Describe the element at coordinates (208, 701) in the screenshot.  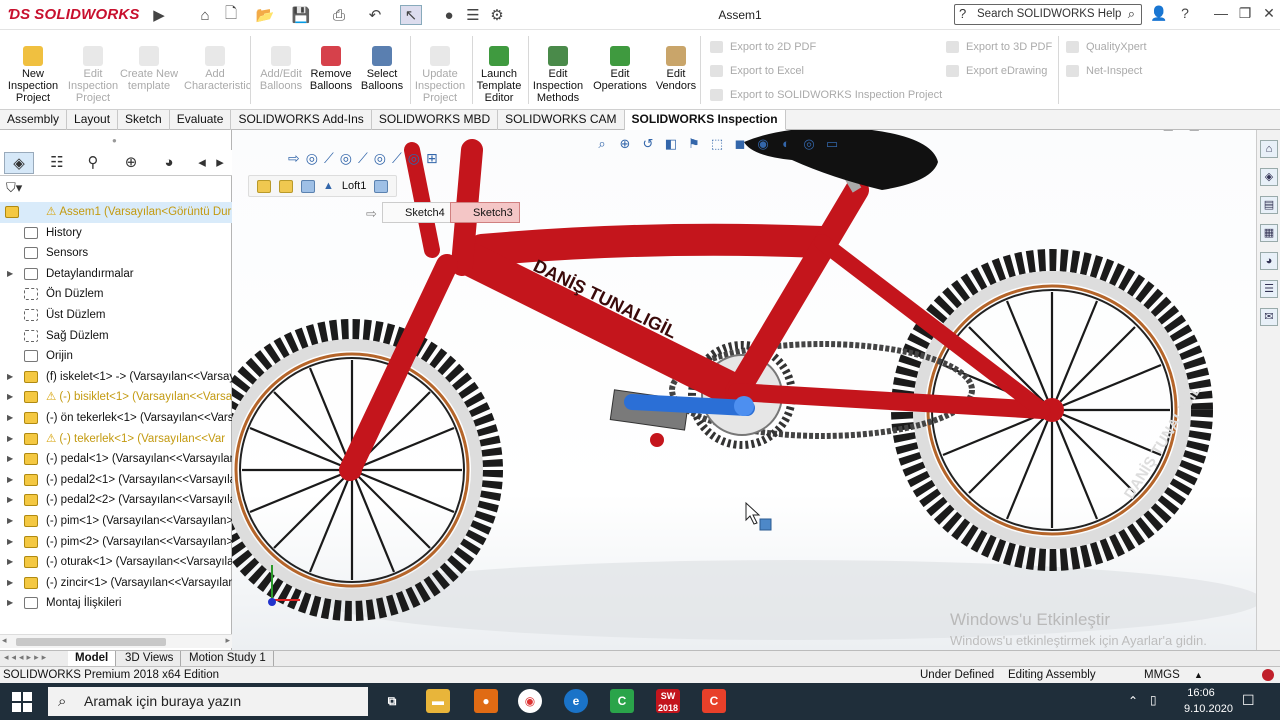
I see `taskbar-search-input: ⌕ Aramak için buraya yazın` at that location.